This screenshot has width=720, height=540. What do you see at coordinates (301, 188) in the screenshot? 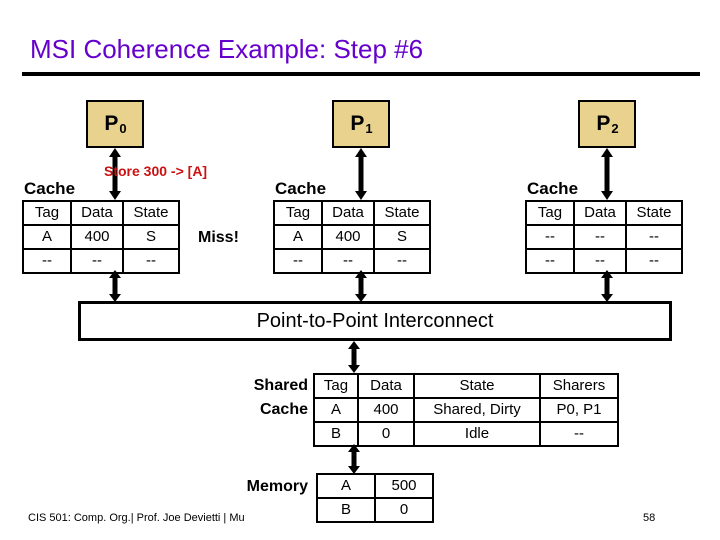
I see `cache-label-p1: Cache` at bounding box center [301, 188].